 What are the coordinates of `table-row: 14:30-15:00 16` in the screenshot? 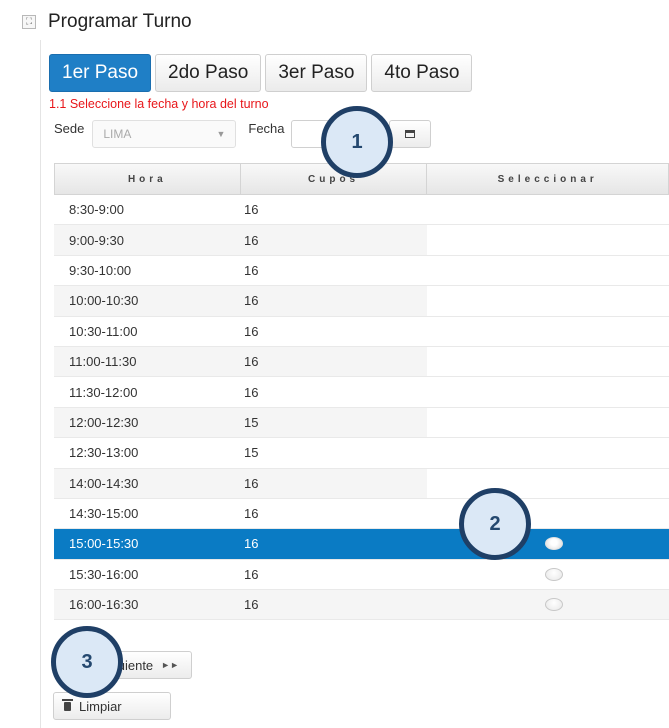 It's located at (361, 514).